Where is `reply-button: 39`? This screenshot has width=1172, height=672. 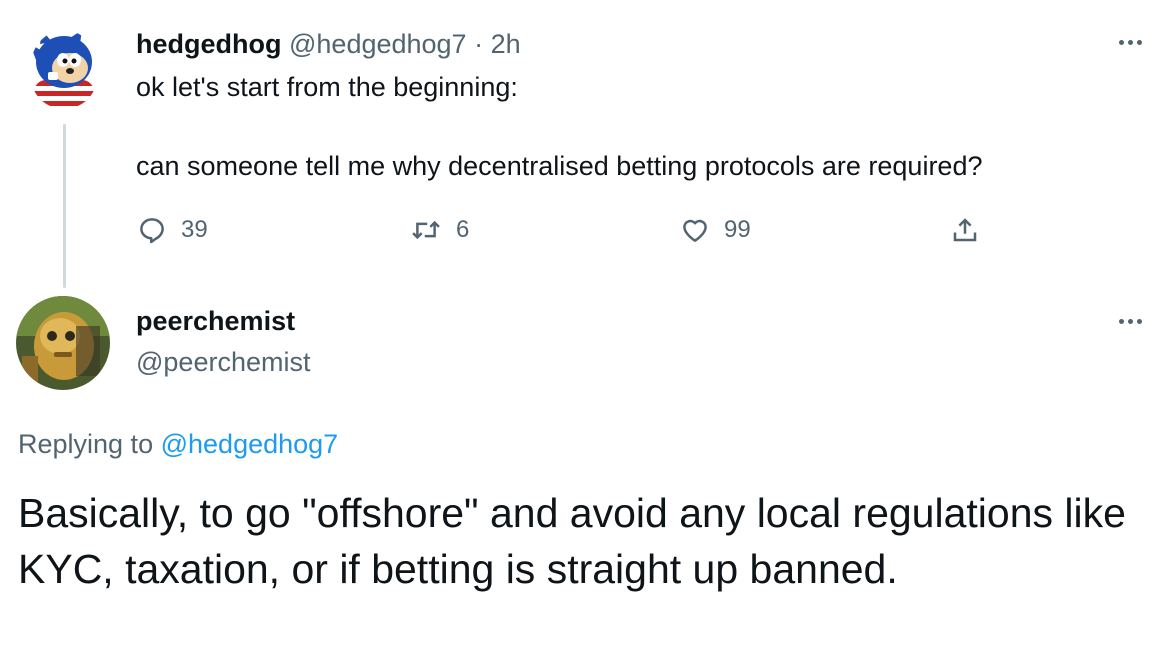 reply-button: 39 is located at coordinates (172, 230).